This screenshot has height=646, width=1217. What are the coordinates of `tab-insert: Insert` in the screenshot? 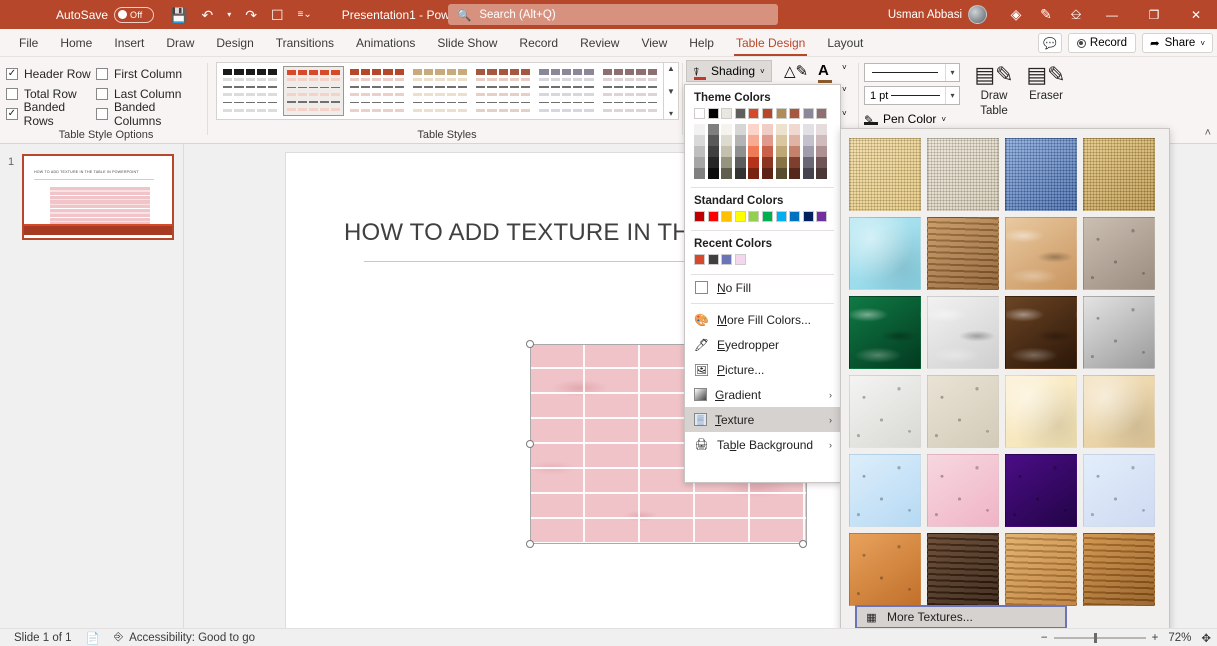 It's located at (129, 43).